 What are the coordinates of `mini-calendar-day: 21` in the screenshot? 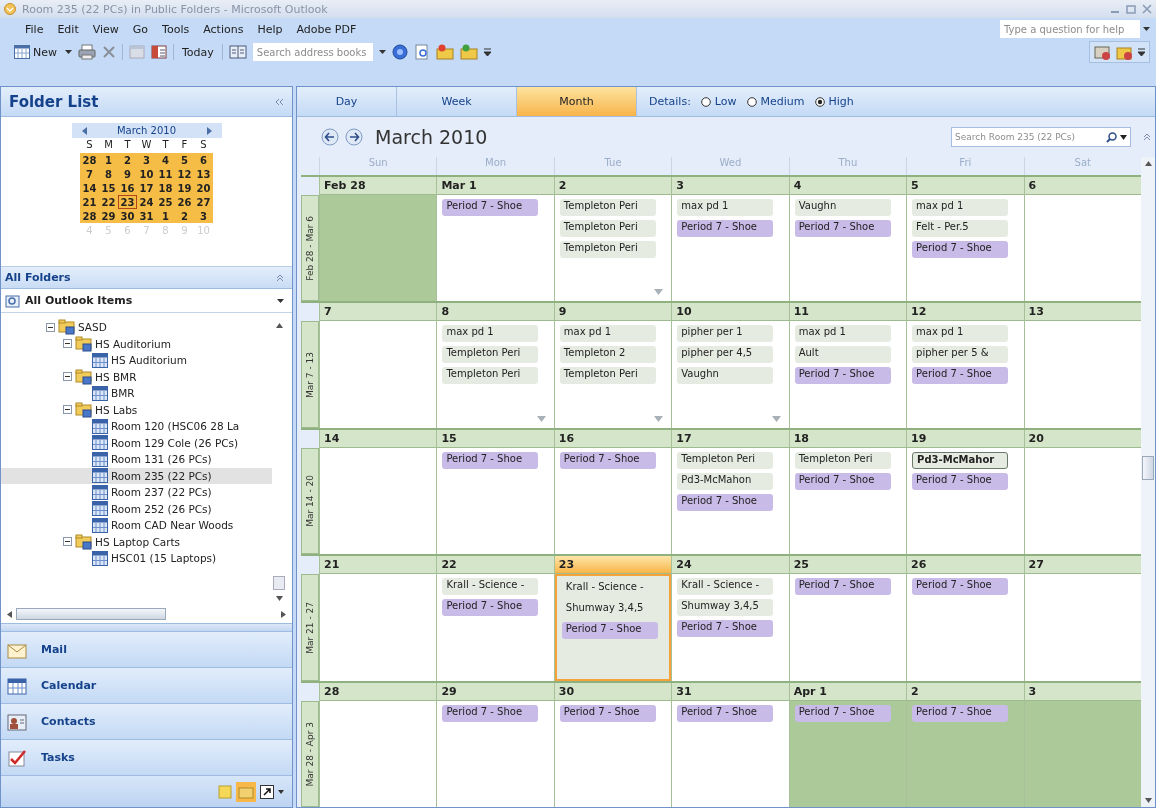 It's located at (89, 202).